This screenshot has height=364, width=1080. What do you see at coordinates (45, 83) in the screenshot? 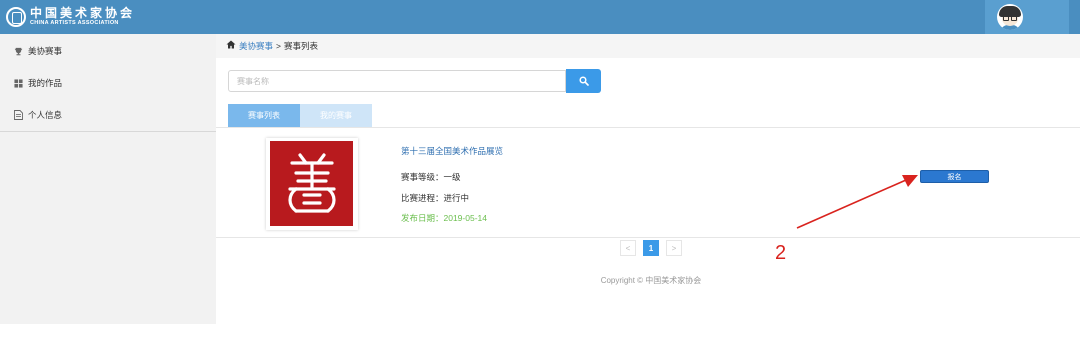
I see `sidebar-item-label: 我的作品` at bounding box center [45, 83].